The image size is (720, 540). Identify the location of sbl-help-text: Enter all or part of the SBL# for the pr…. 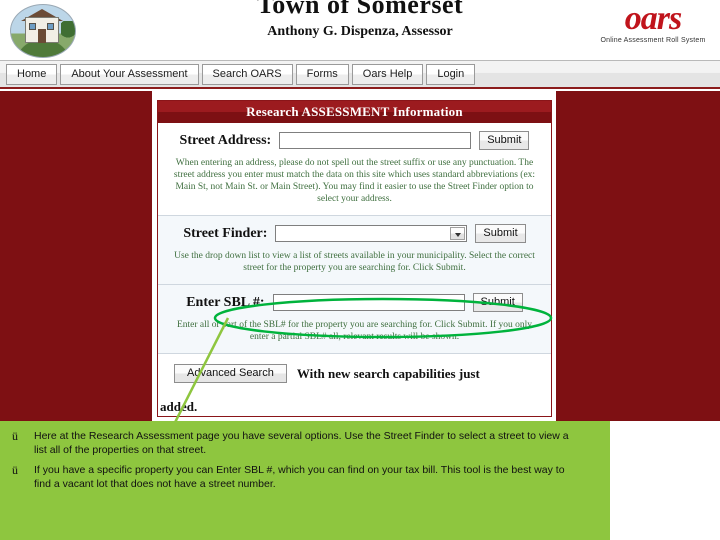
(354, 331).